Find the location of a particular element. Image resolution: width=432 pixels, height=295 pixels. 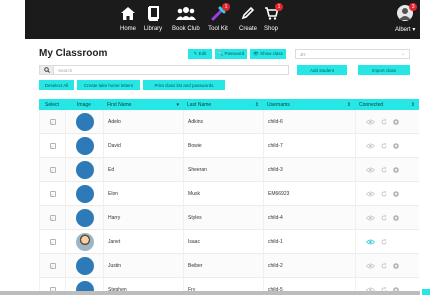

nav-tool-kit: 1 Tool Kit is located at coordinates (219, 17).